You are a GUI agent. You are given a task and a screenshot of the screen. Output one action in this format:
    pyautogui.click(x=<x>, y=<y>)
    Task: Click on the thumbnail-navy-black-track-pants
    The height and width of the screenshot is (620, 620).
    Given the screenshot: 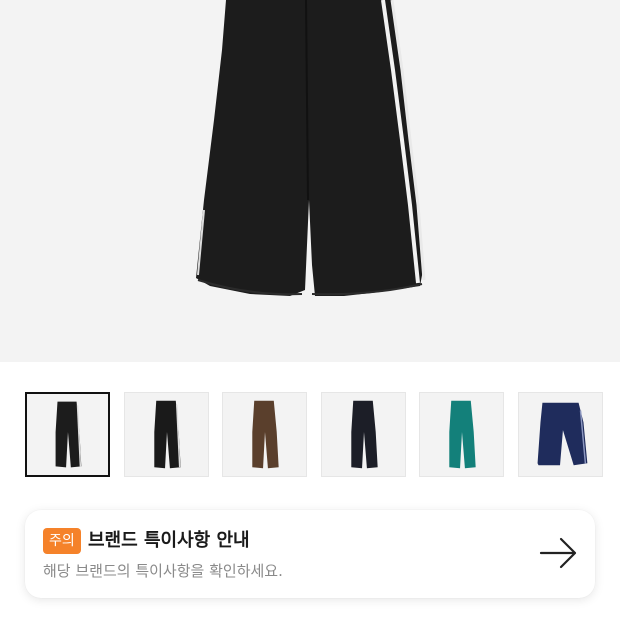 What is the action you would take?
    pyautogui.click(x=363, y=434)
    